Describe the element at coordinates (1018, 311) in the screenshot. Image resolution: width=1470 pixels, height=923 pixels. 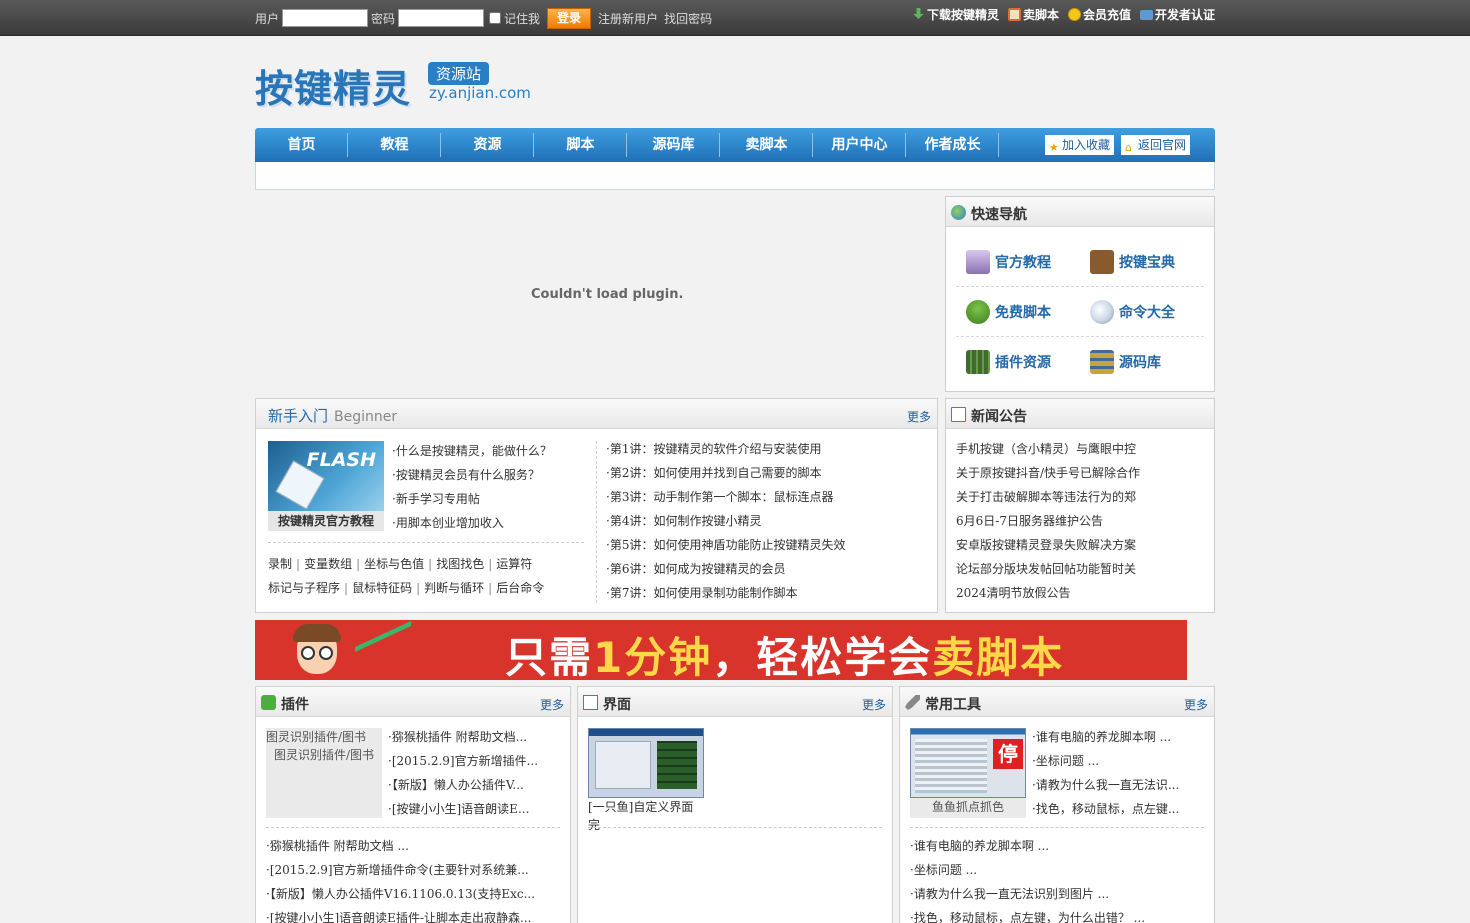
I see `quick-nav-free-script: 免费脚本` at that location.